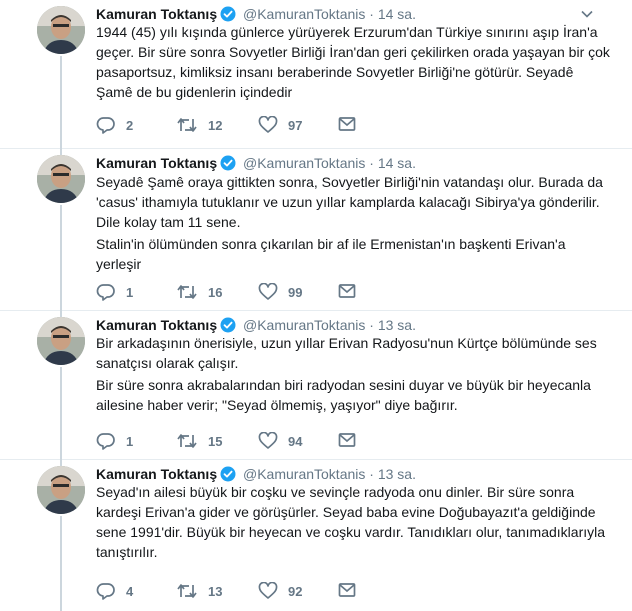 This screenshot has width=632, height=611. What do you see at coordinates (295, 125) in the screenshot?
I see `like-count: 97` at bounding box center [295, 125].